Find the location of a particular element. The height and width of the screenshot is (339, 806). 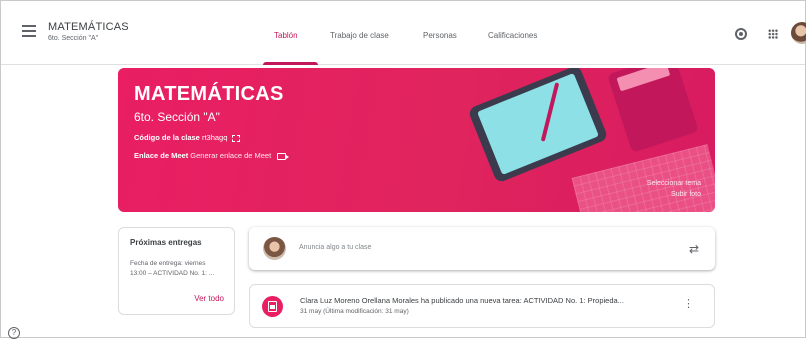

class-title: MATEMÁTICAS is located at coordinates (88, 27).